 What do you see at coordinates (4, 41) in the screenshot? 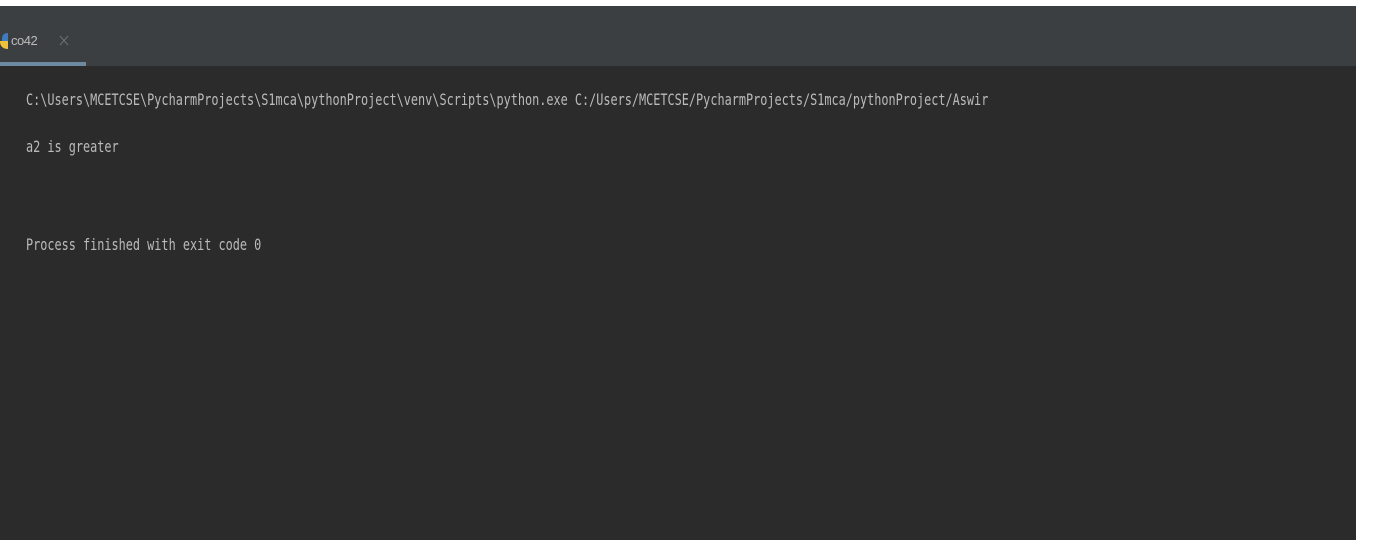
I see `python-file-icon` at bounding box center [4, 41].